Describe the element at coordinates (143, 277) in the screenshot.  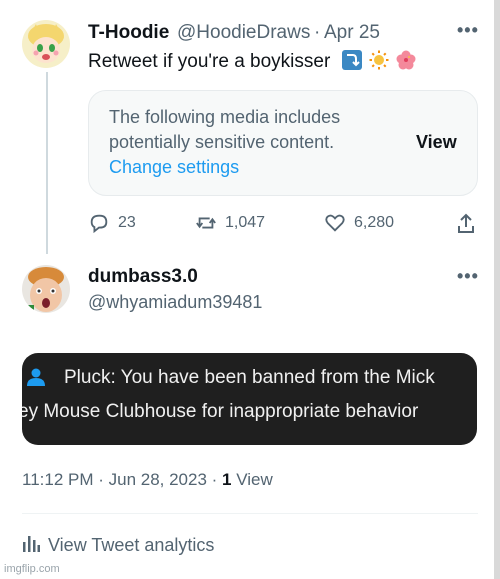
I see `display-name-2: dumbass3.0` at that location.